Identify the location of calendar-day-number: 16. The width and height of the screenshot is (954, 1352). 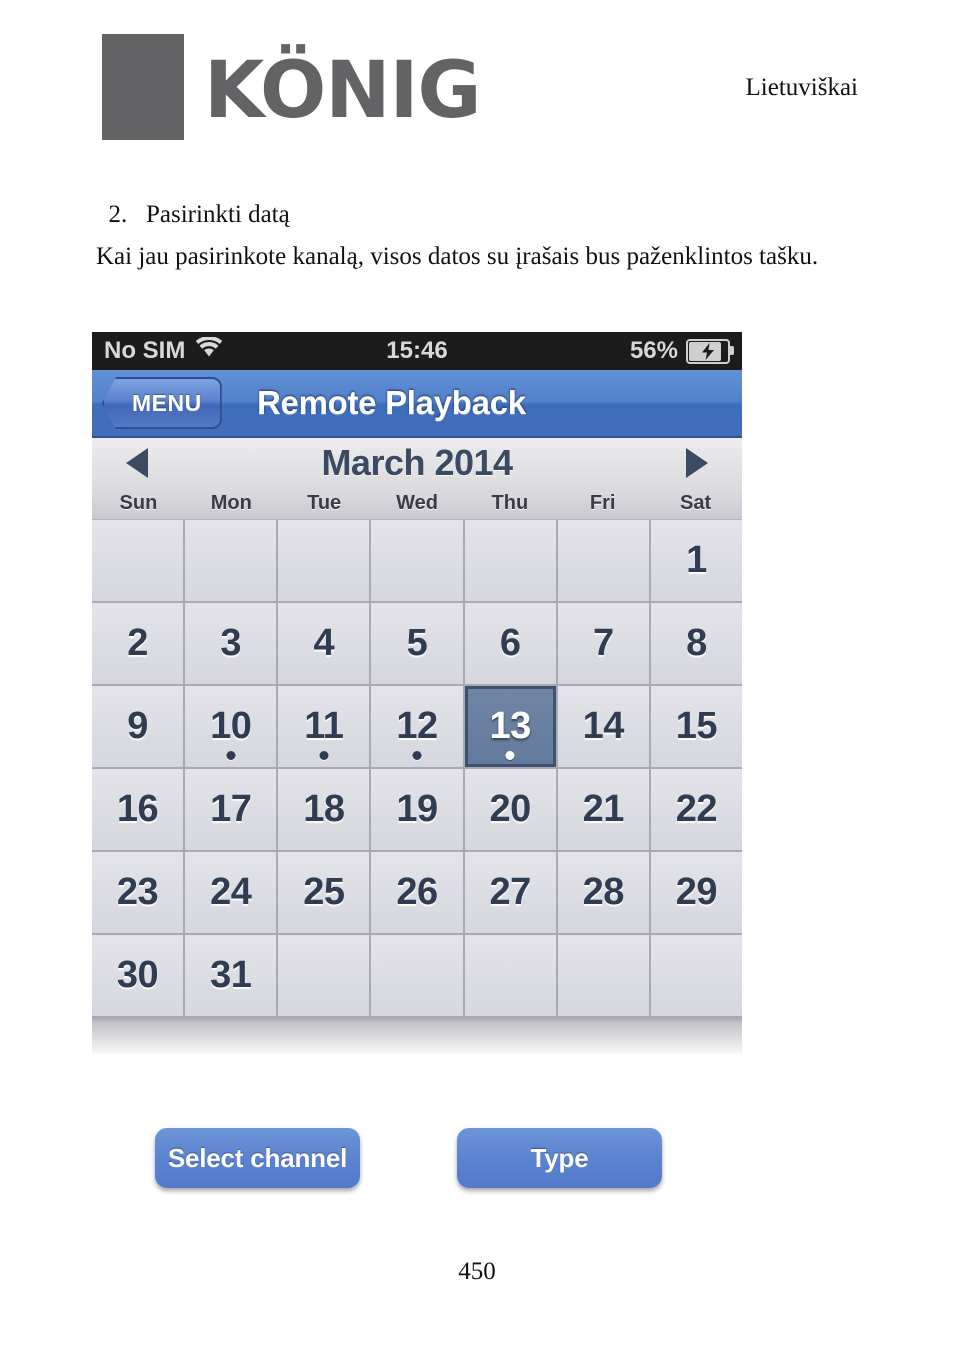
(137, 809).